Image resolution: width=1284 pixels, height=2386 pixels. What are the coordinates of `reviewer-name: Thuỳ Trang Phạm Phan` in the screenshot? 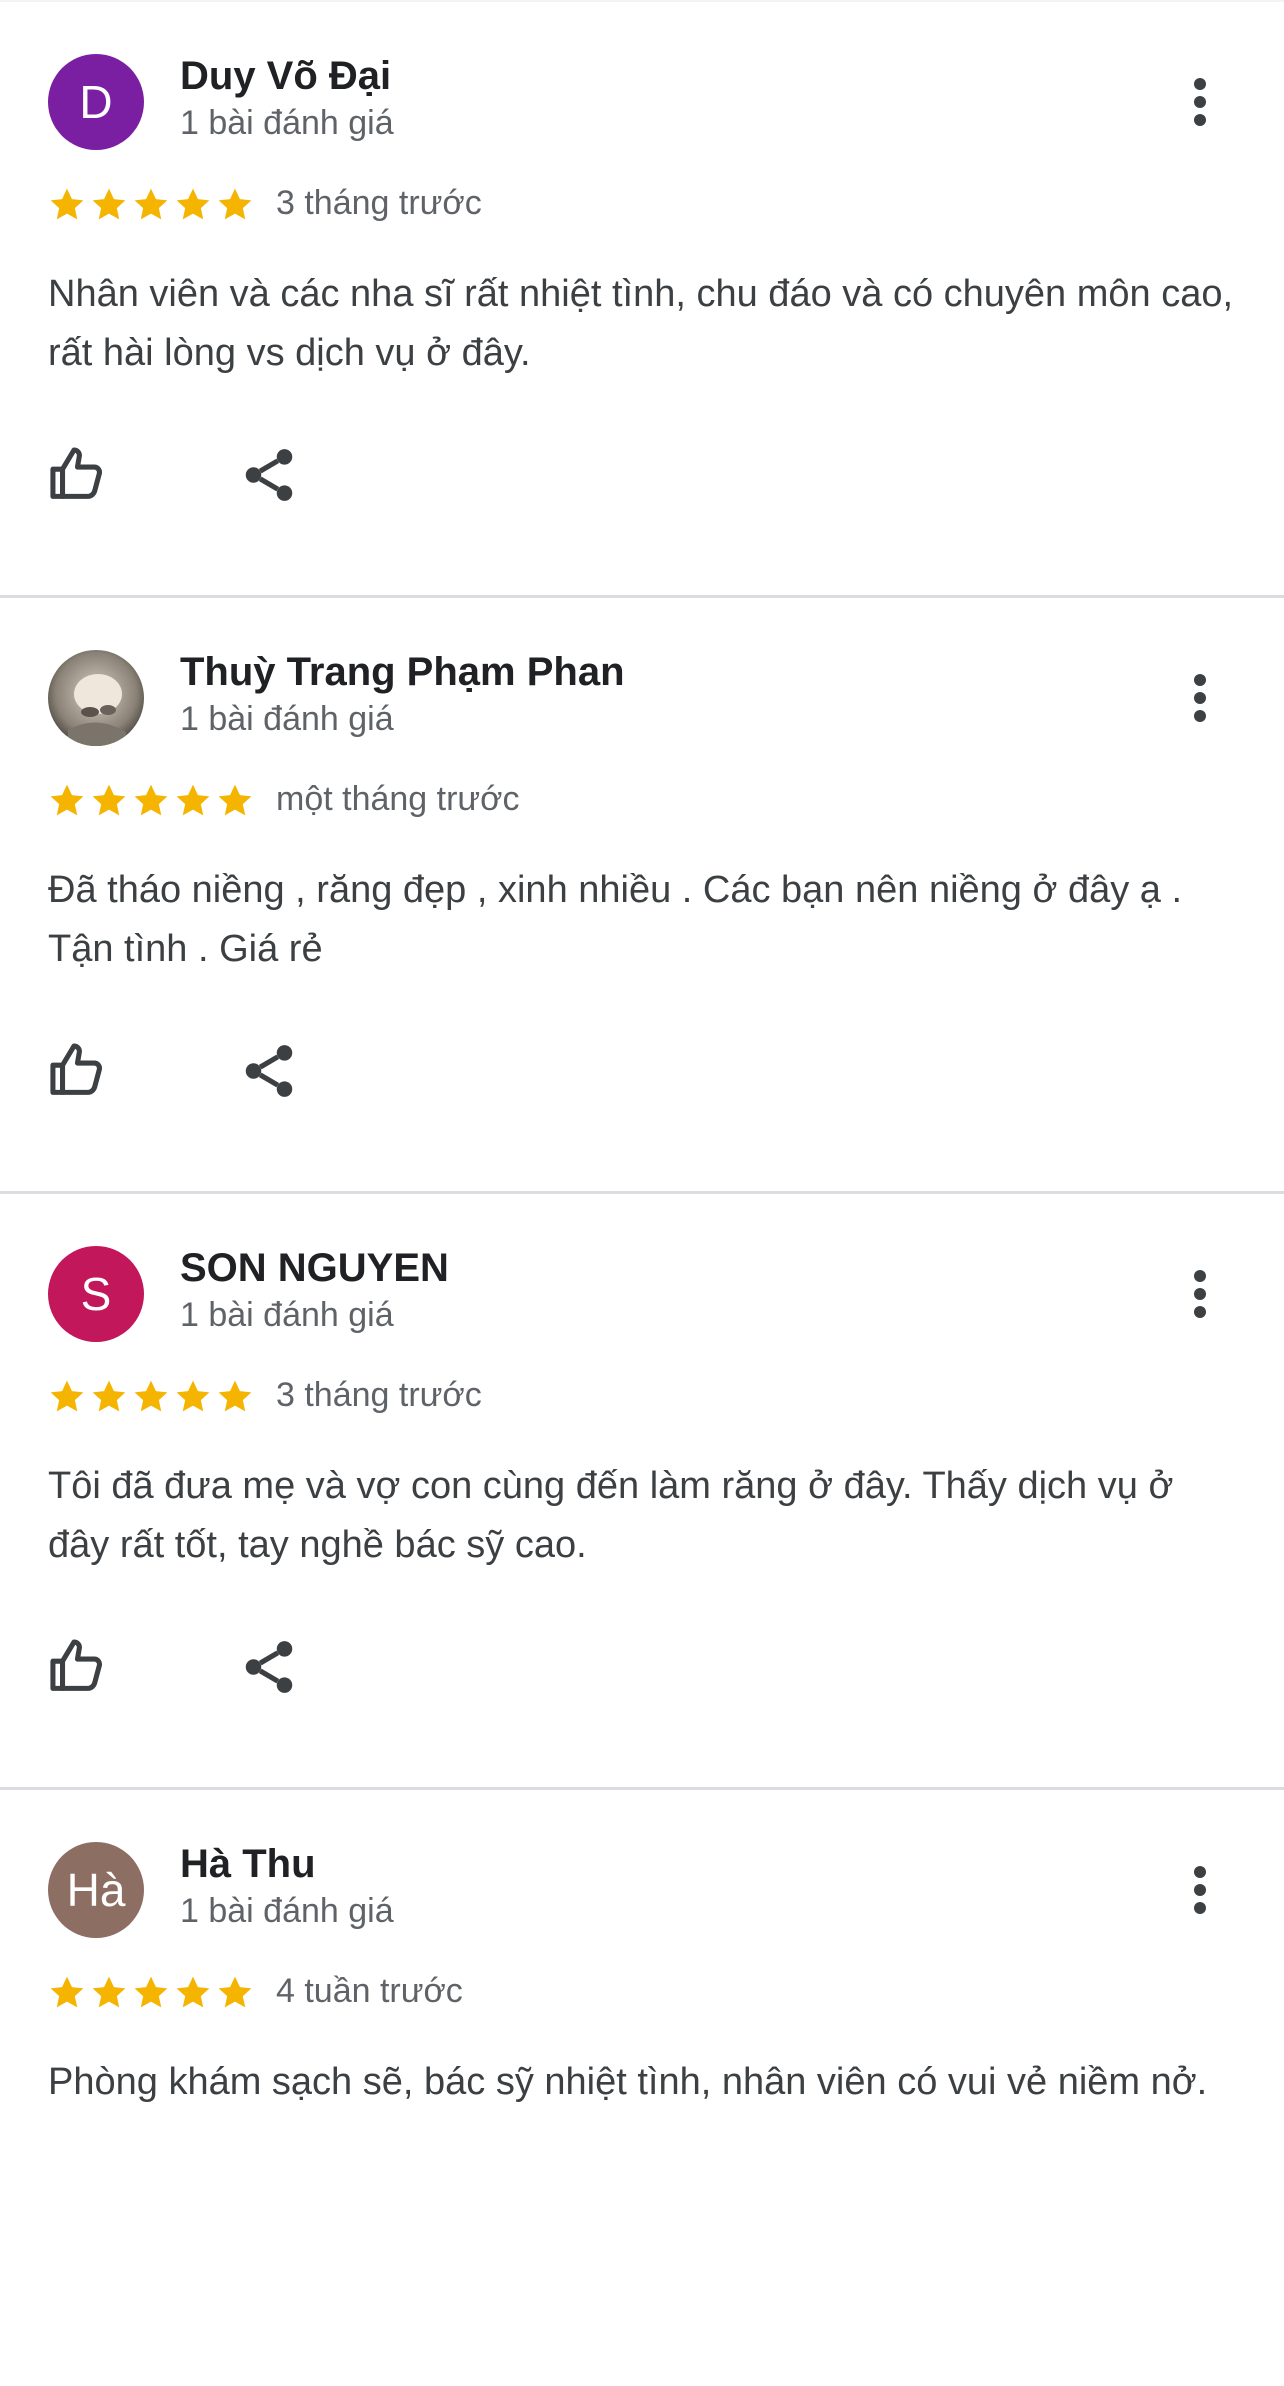 It's located at (402, 672).